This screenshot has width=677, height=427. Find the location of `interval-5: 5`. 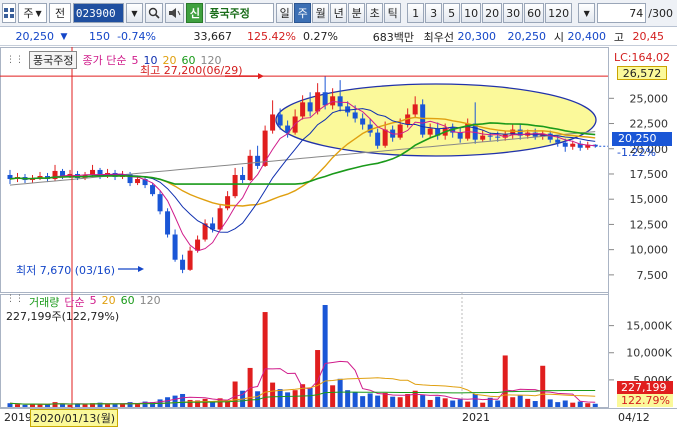

interval-5: 5 is located at coordinates (452, 13).